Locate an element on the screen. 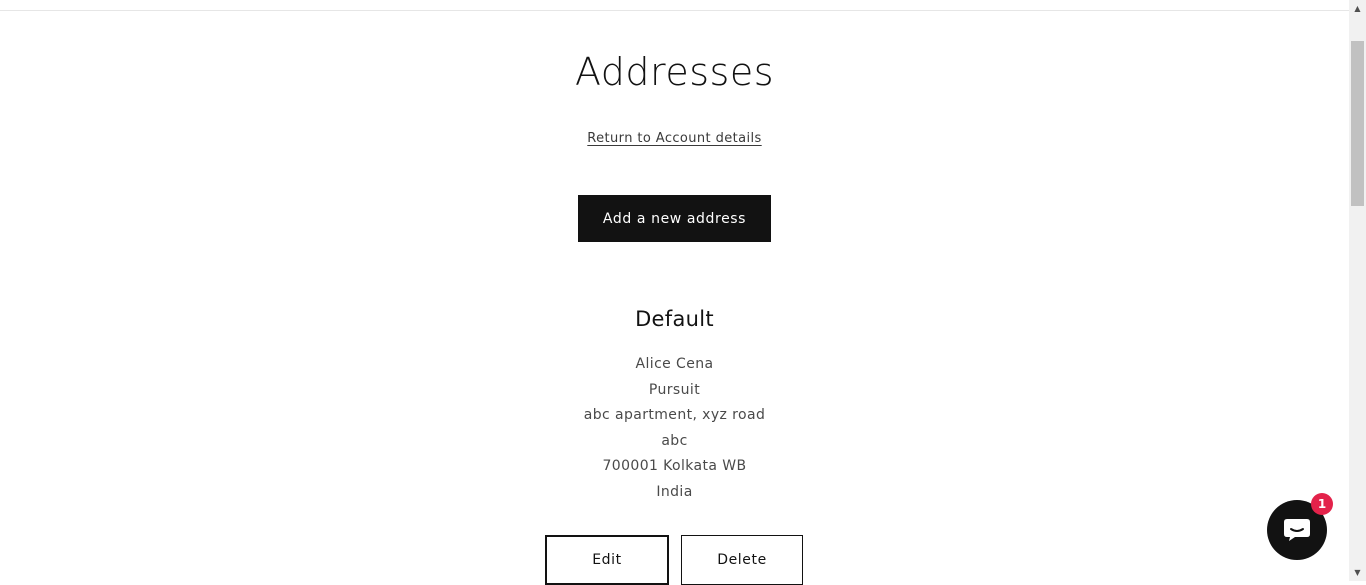 This screenshot has height=585, width=1366. scrollbar-thumb is located at coordinates (1357, 123).